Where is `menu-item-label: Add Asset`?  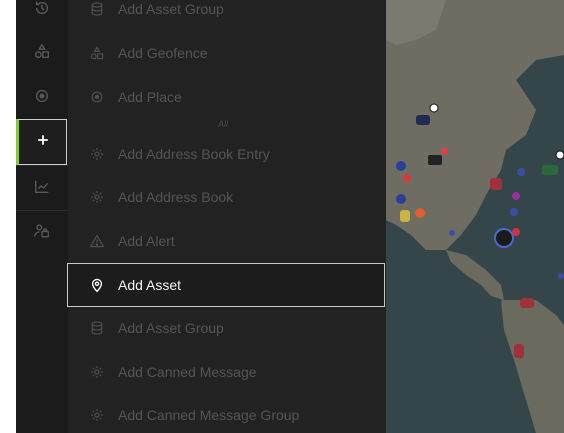
menu-item-label: Add Asset is located at coordinates (150, 285).